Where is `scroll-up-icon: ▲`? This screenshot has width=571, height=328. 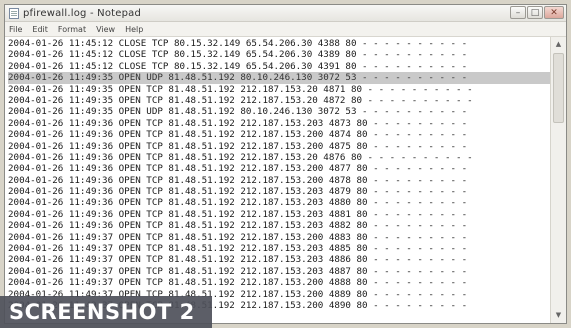 scroll-up-icon: ▲ is located at coordinates (558, 44).